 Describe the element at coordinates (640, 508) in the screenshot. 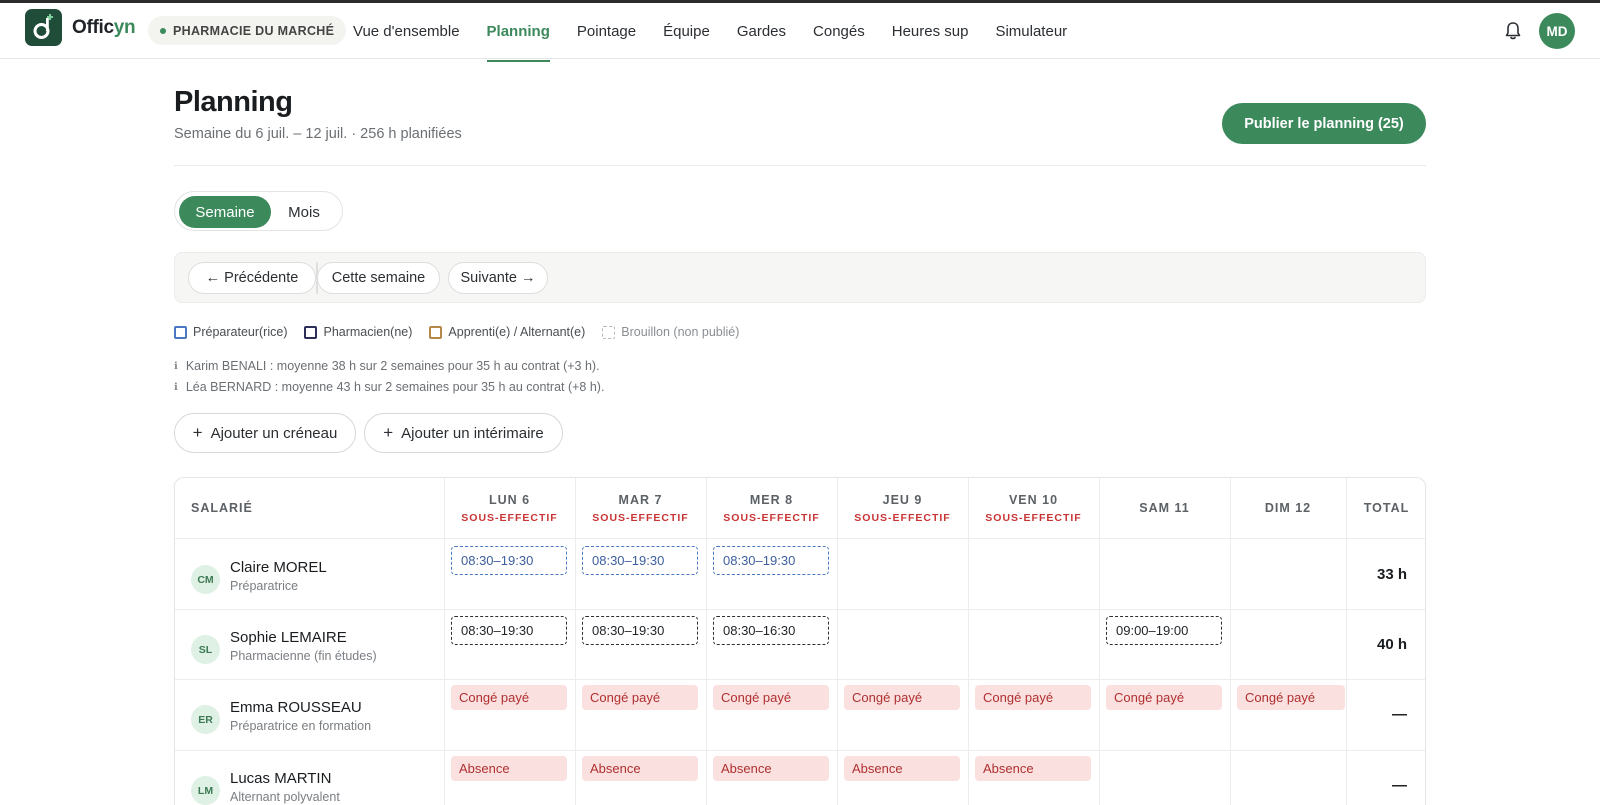

I see `column-header-day: MAR 7 SOUS-EFFECTIF` at that location.